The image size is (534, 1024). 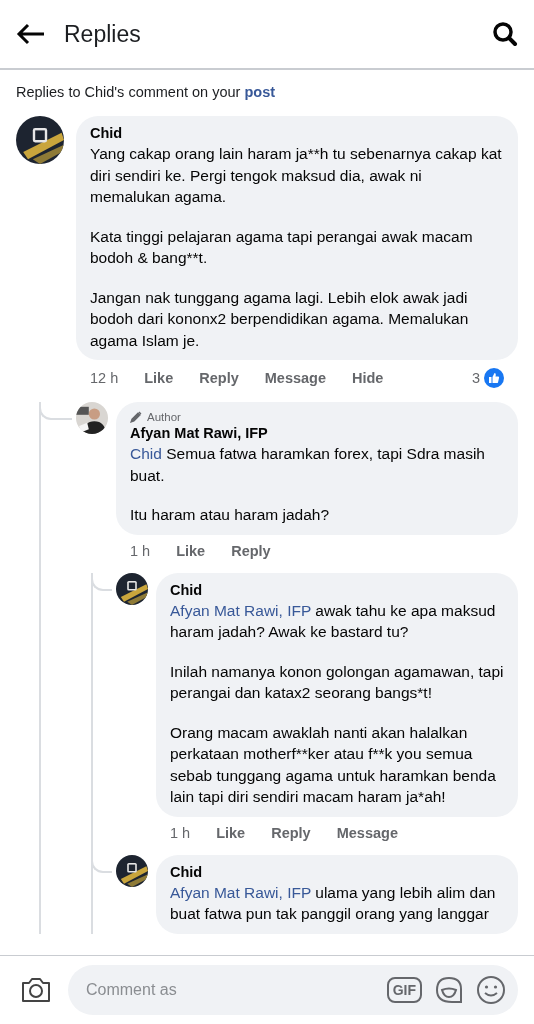 I want to click on comment-text: Yang cakap orang lain haram ja**h tu sebenarnya cakap kat diri sendiri ke. Pergi tengok maksud dia, awak ni memalukan agama., so click(x=296, y=175).